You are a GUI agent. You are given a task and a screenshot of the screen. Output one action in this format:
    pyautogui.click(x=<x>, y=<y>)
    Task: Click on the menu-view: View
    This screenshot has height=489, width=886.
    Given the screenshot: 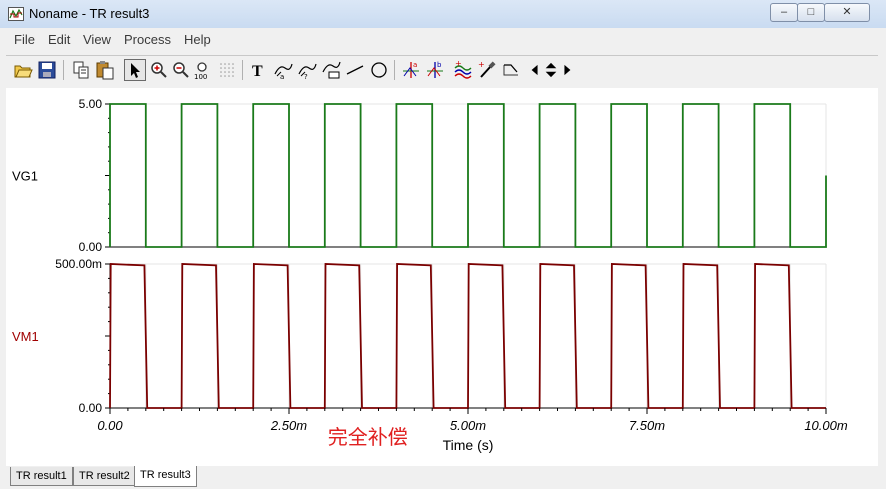 What is the action you would take?
    pyautogui.click(x=97, y=39)
    